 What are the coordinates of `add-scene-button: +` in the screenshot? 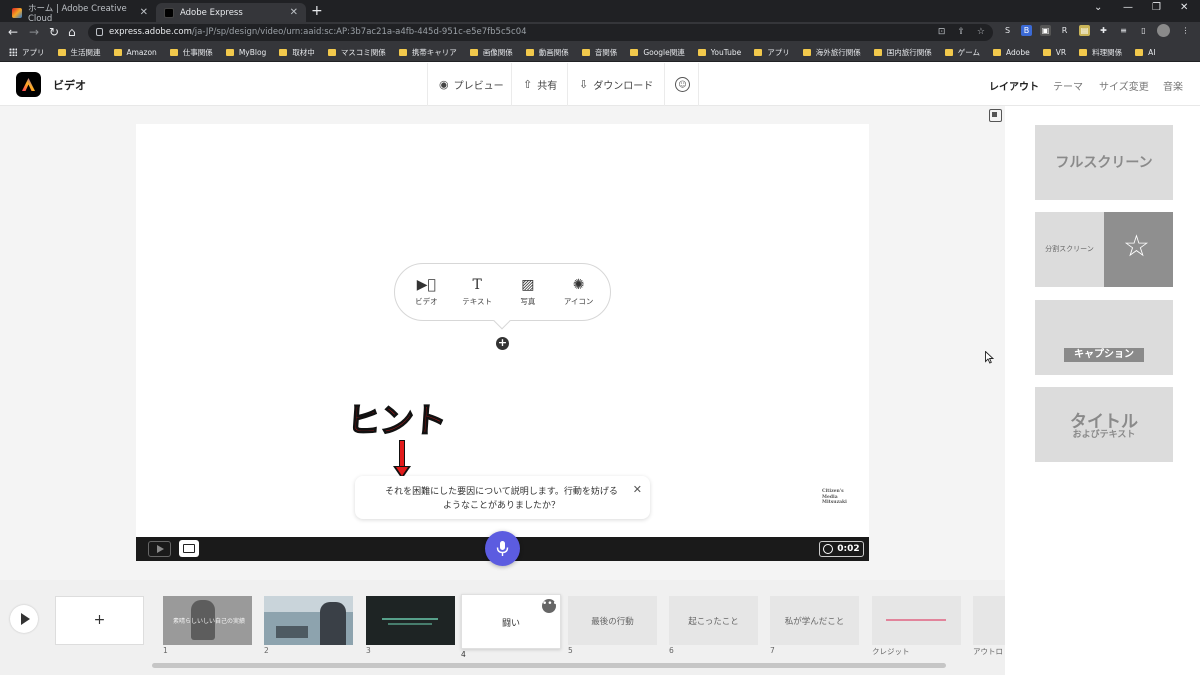 It's located at (99, 620).